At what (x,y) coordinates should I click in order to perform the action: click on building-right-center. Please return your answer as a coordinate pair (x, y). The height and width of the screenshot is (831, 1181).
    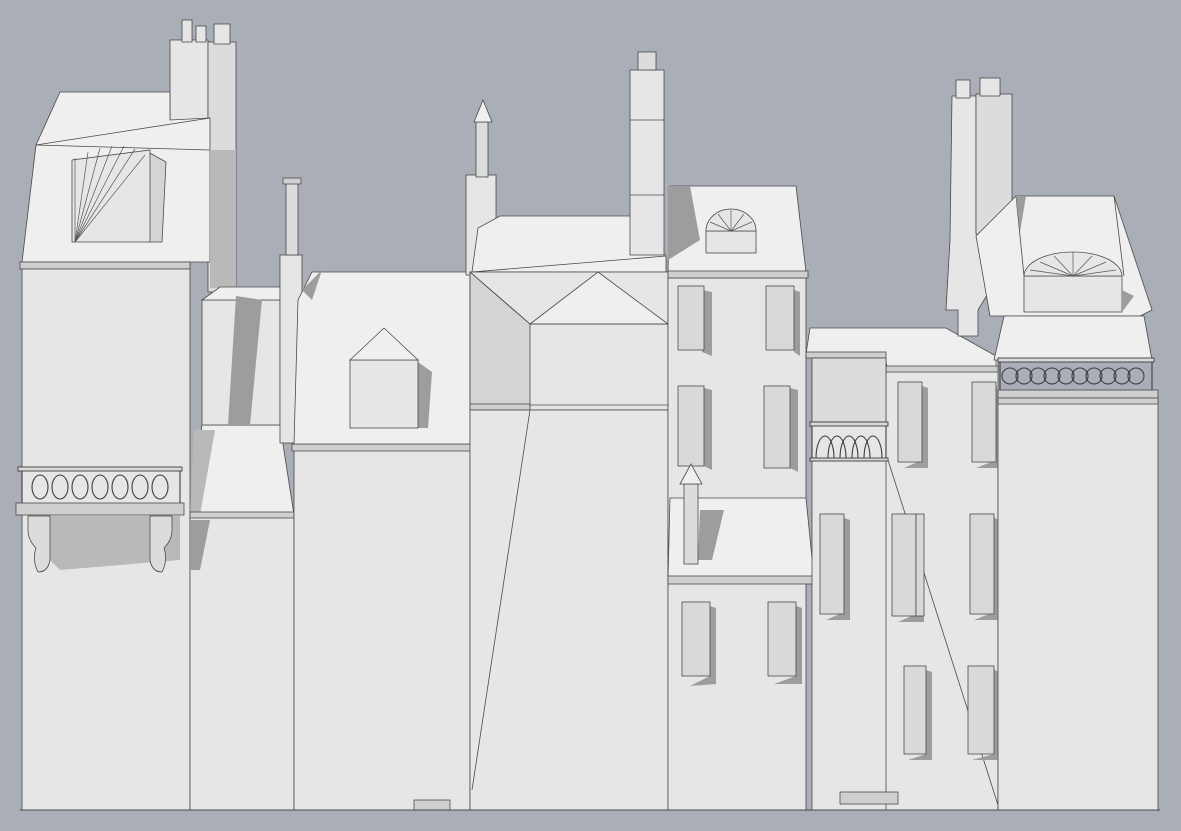
    Looking at the image, I should click on (902, 569).